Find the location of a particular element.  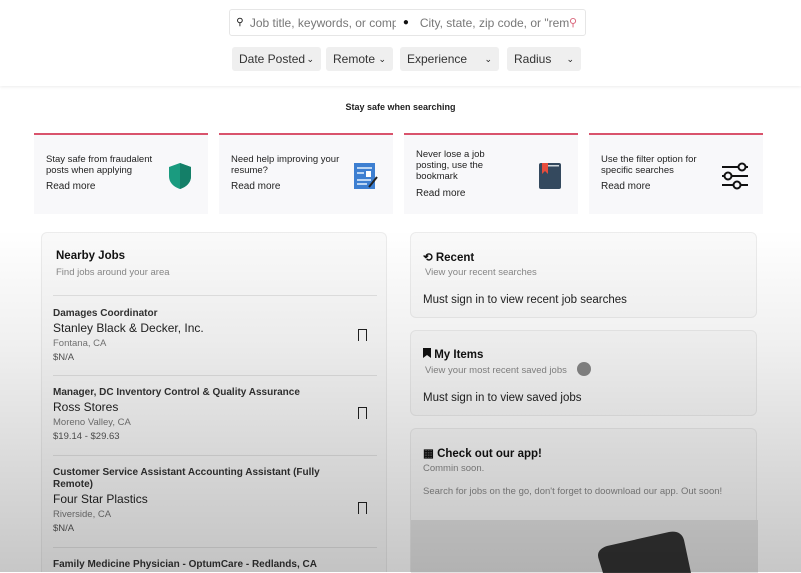

recent-title: Recent is located at coordinates (455, 258).